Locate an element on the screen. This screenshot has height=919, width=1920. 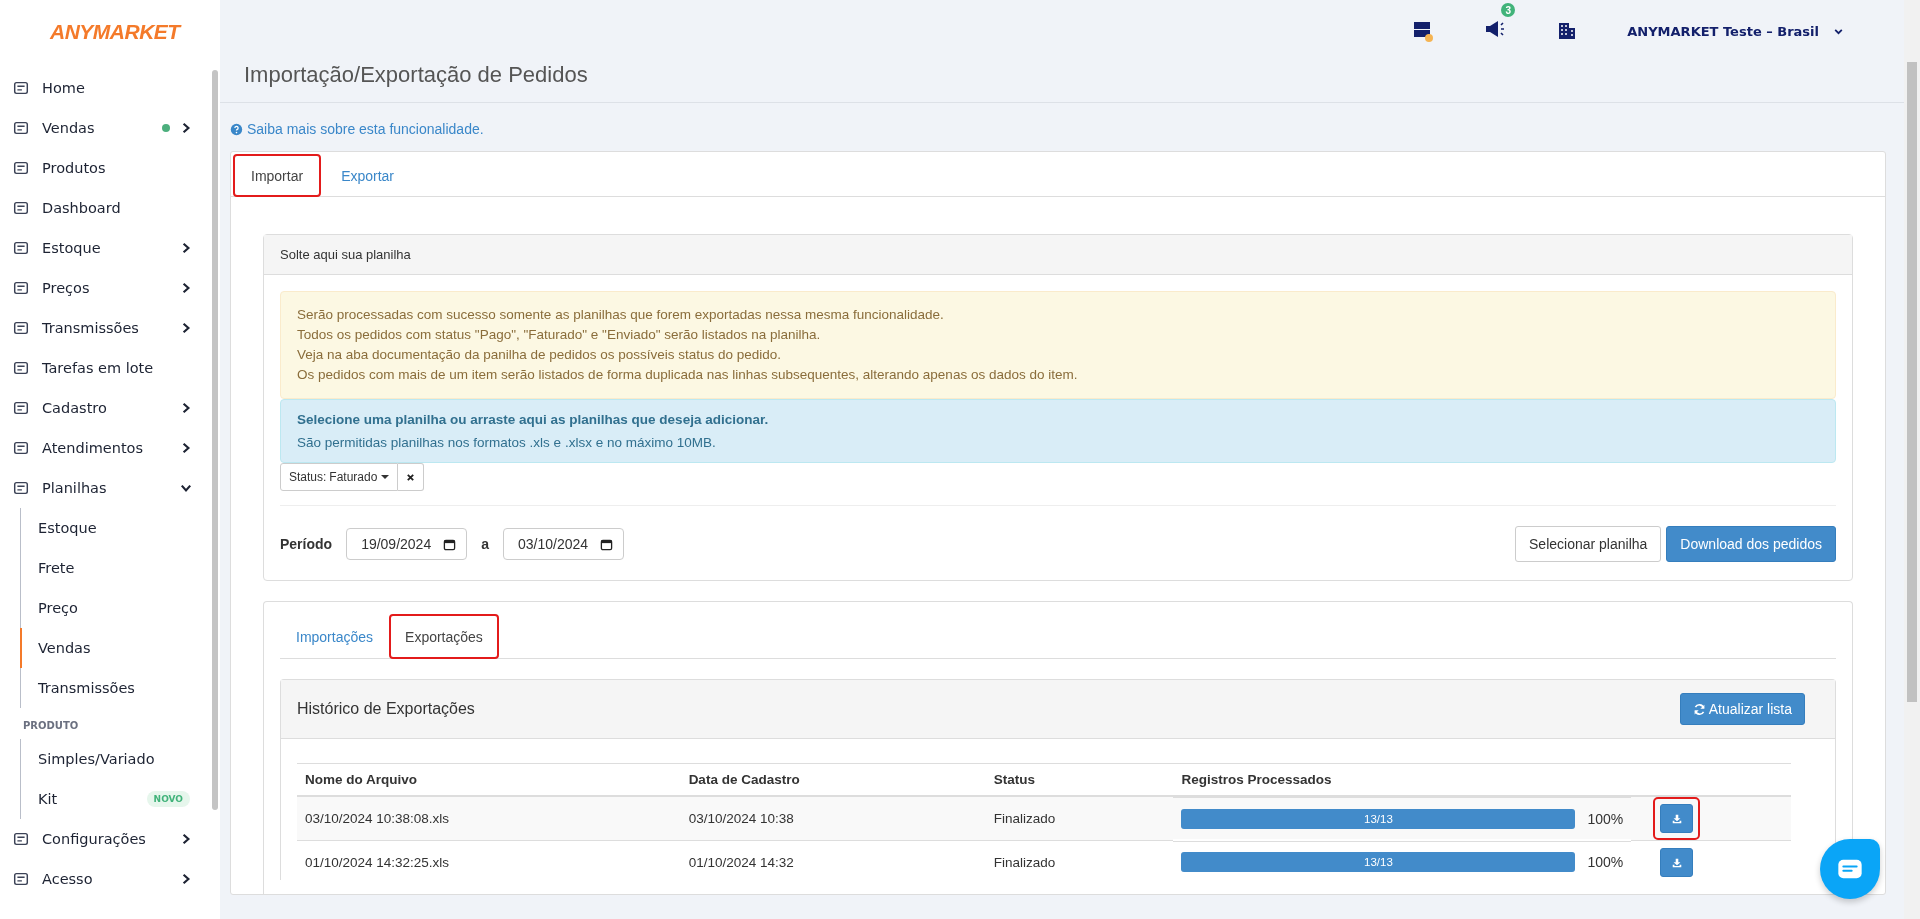
new-badge: NOVO is located at coordinates (168, 799).